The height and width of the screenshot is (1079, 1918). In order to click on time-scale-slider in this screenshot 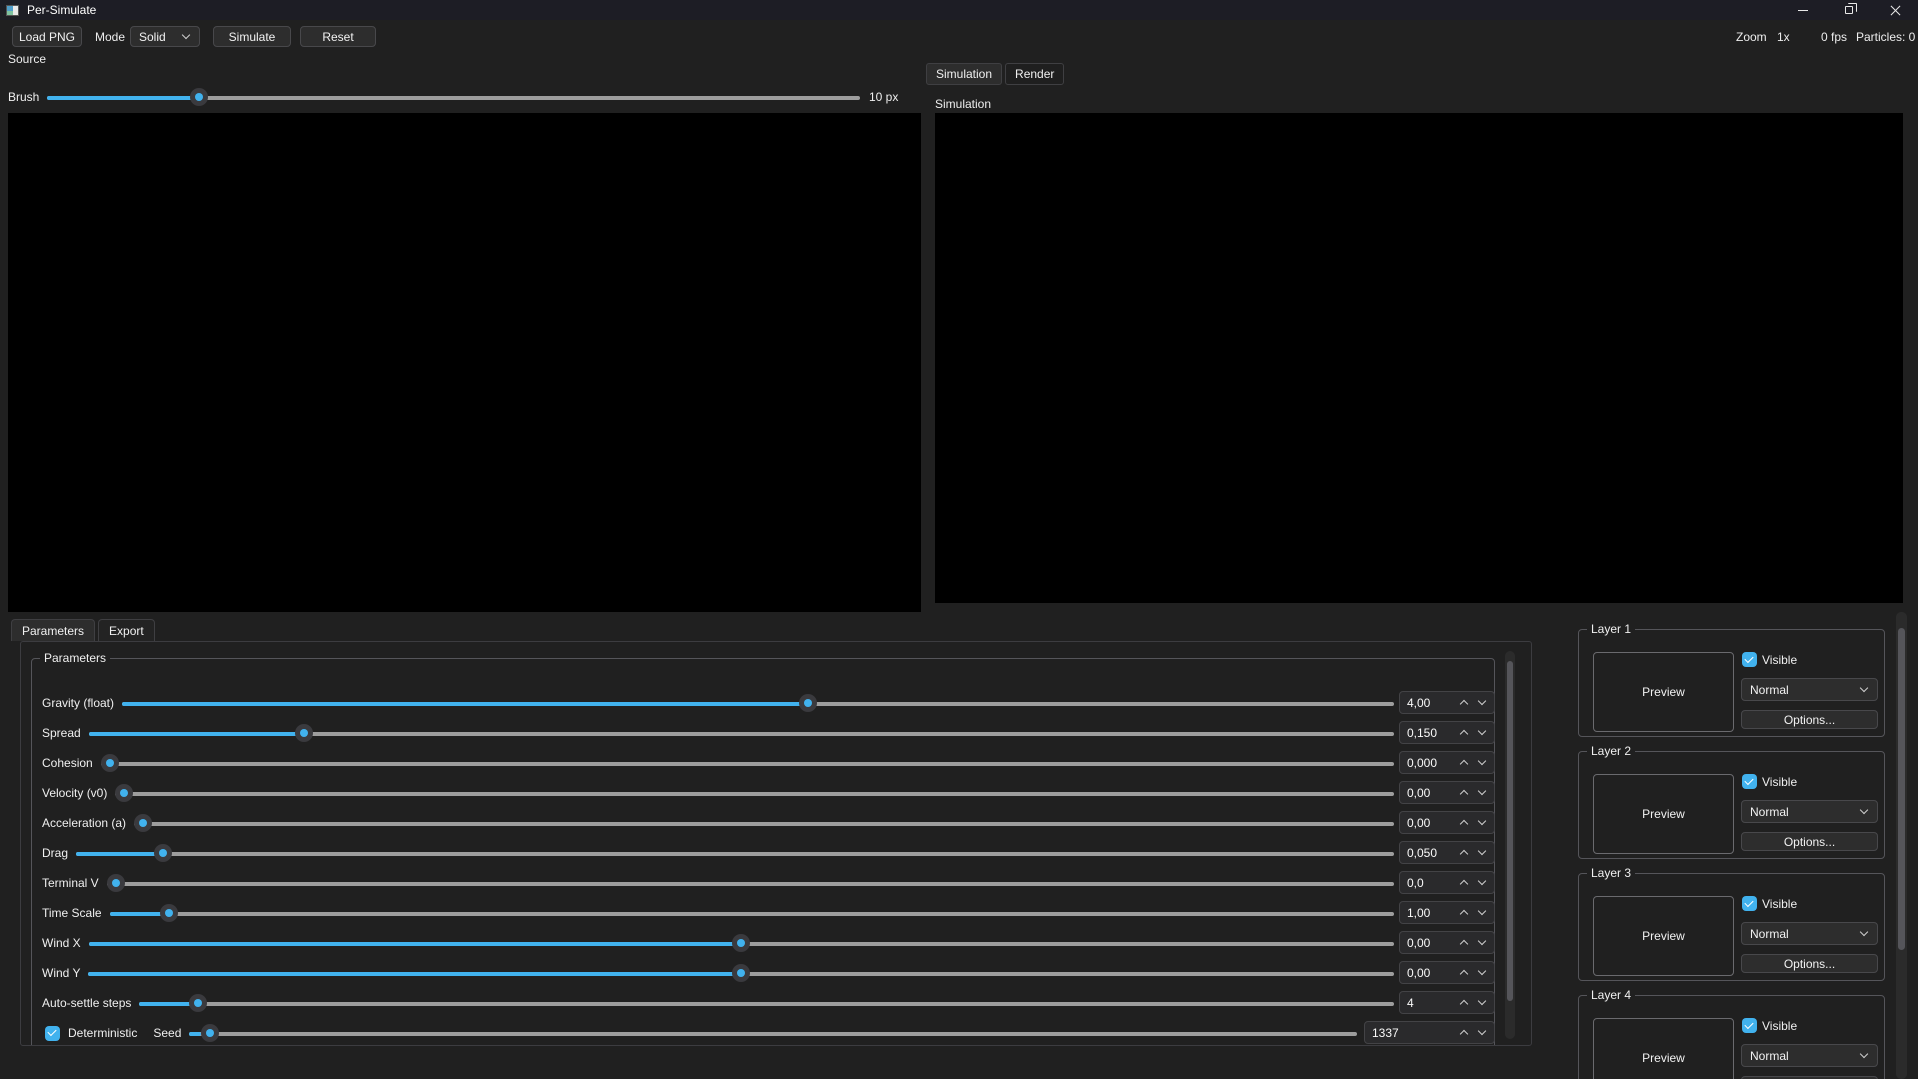, I will do `click(751, 913)`.